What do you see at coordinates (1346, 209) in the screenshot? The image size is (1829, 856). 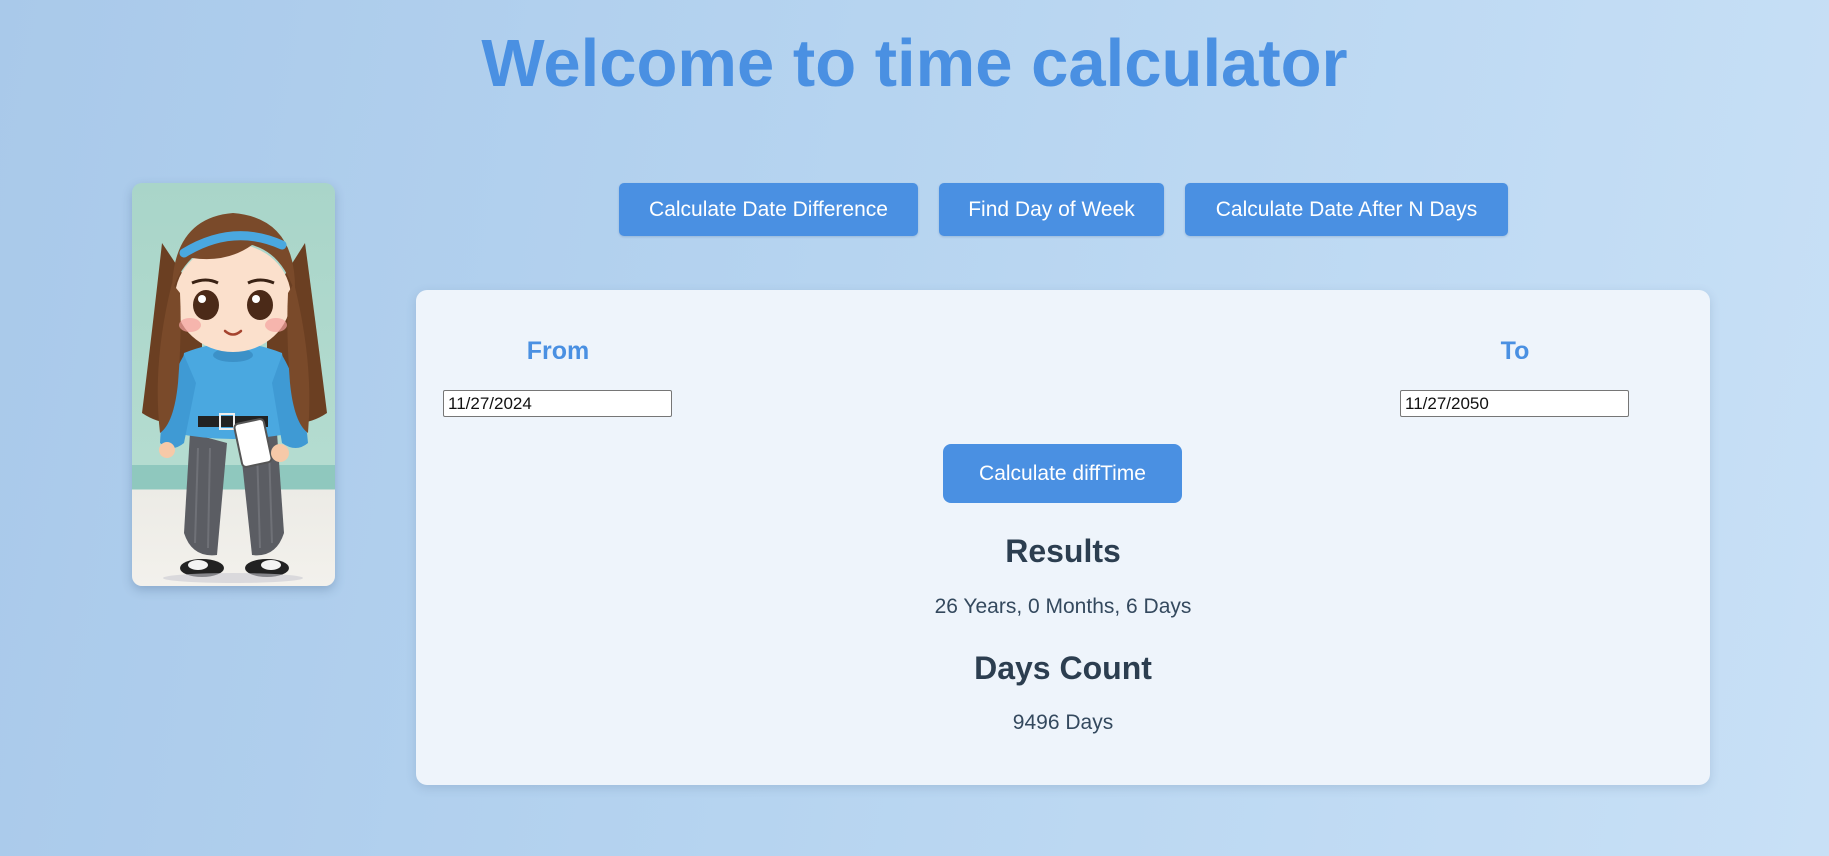 I see `calculate-date-after-n-days-button: Calculate Date After N Days` at bounding box center [1346, 209].